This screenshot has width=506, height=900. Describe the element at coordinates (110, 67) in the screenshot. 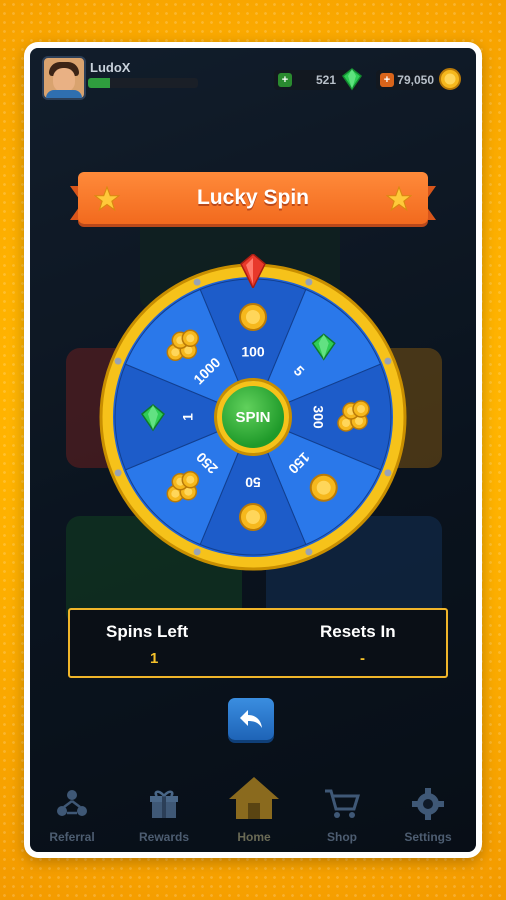

I see `username: LudoX` at that location.